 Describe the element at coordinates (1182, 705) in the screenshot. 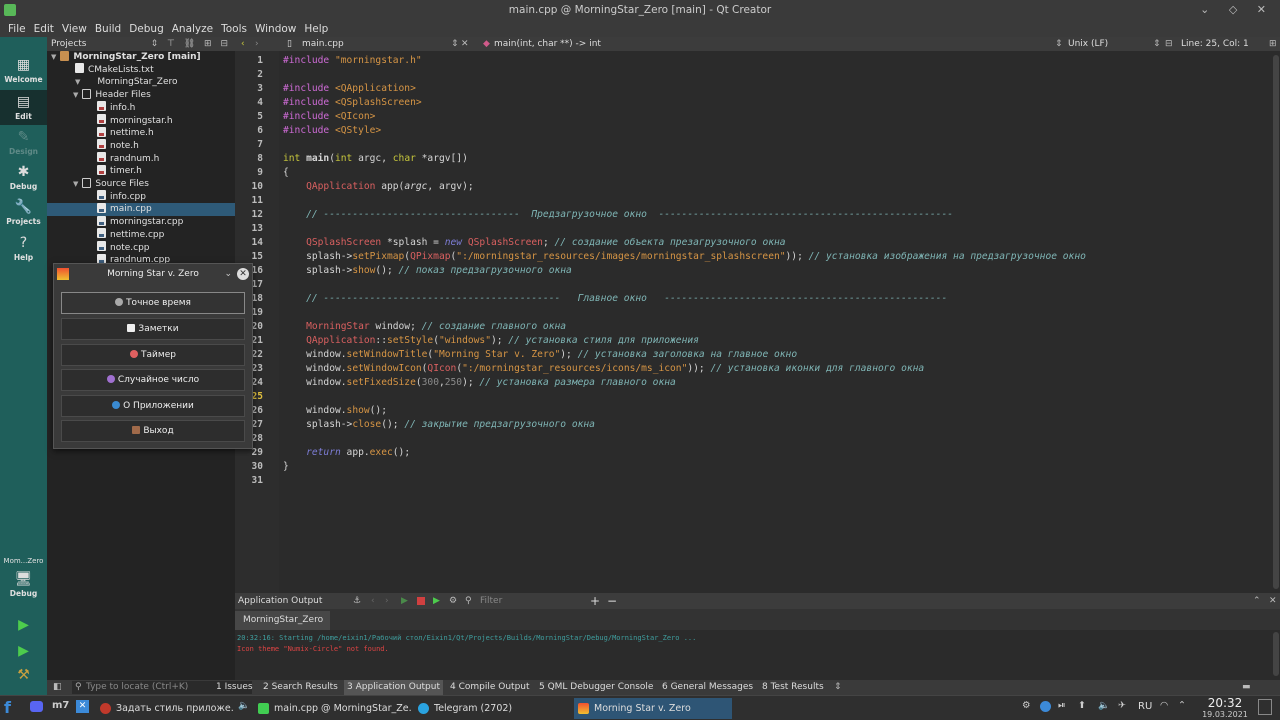

I see `tray-arrow-icon: ⌃` at that location.